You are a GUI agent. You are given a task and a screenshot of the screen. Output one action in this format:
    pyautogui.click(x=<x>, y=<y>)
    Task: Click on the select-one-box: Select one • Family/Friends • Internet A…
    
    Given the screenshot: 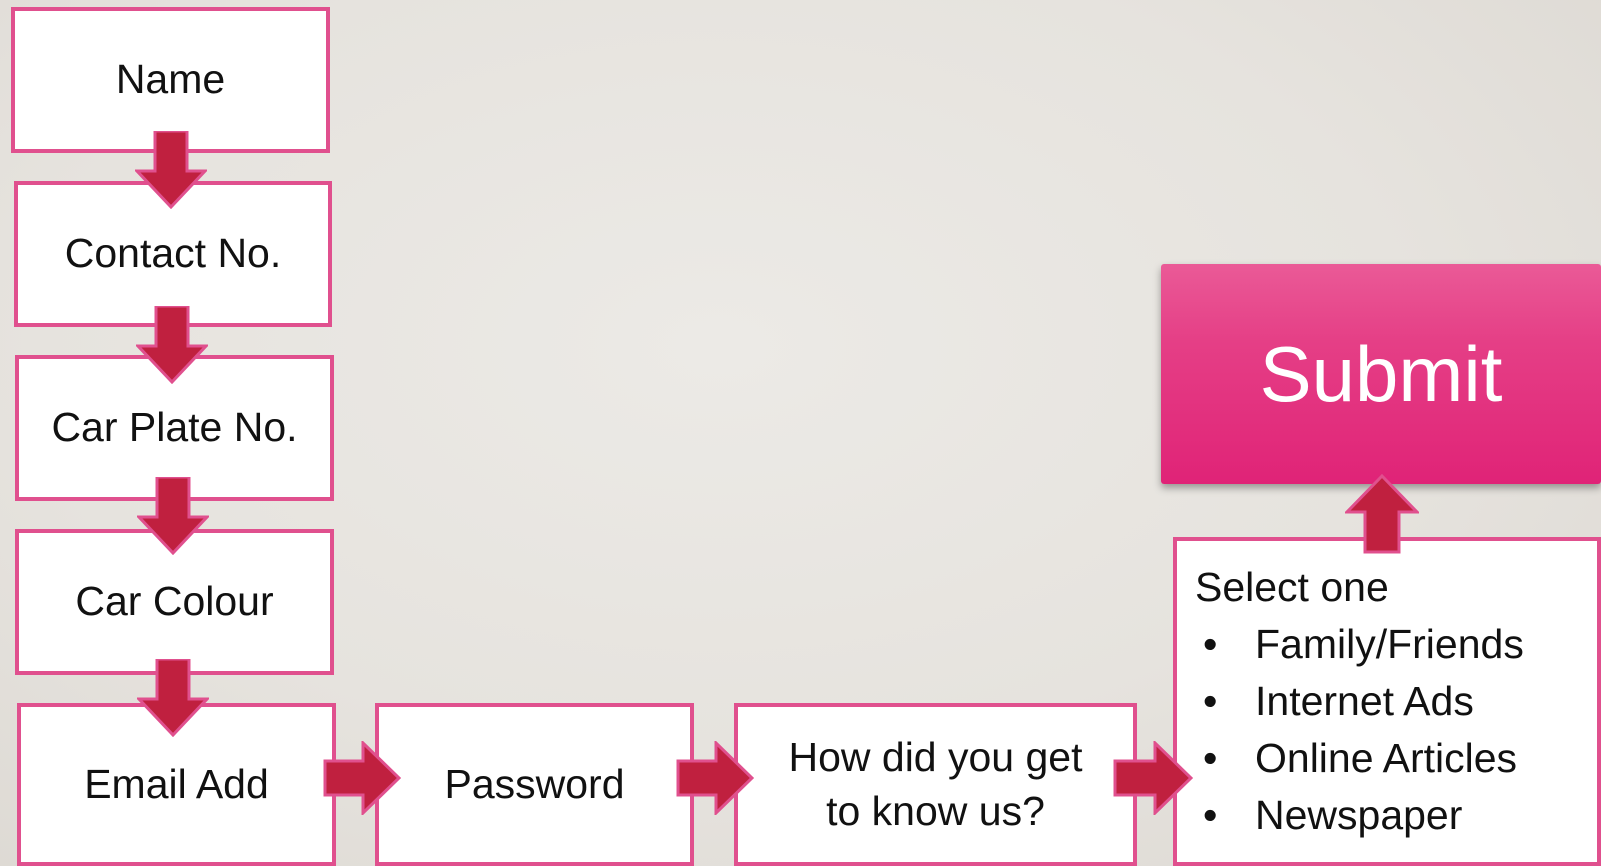 What is the action you would take?
    pyautogui.click(x=1387, y=701)
    